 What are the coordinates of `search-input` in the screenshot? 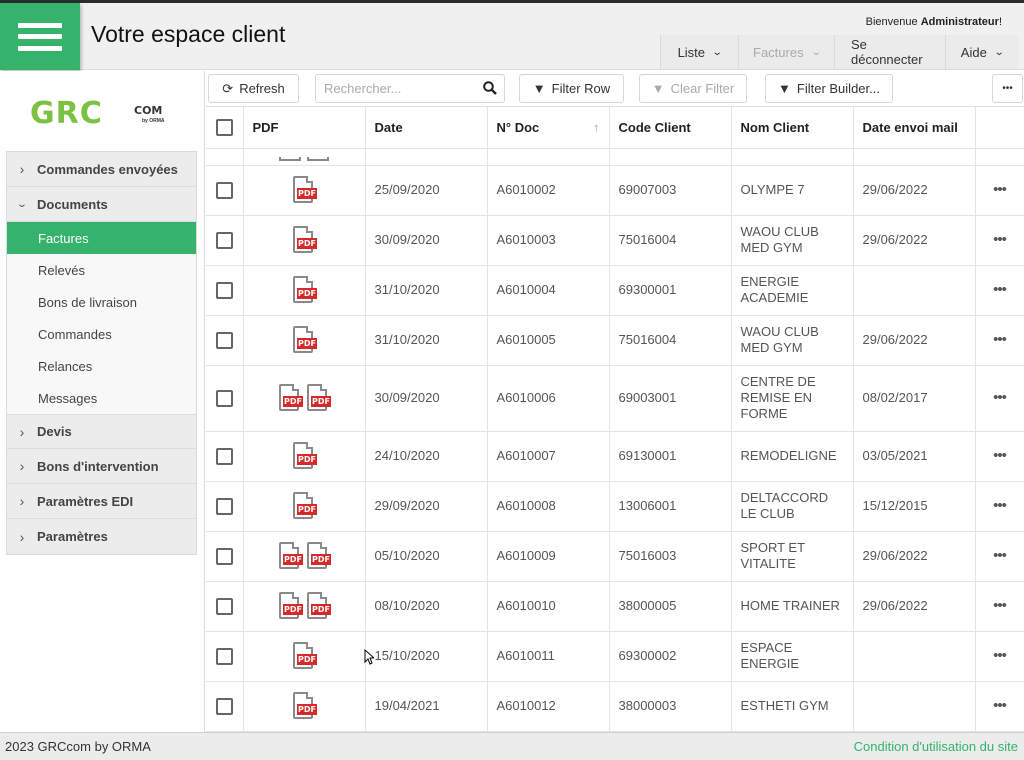 It's located at (396, 88).